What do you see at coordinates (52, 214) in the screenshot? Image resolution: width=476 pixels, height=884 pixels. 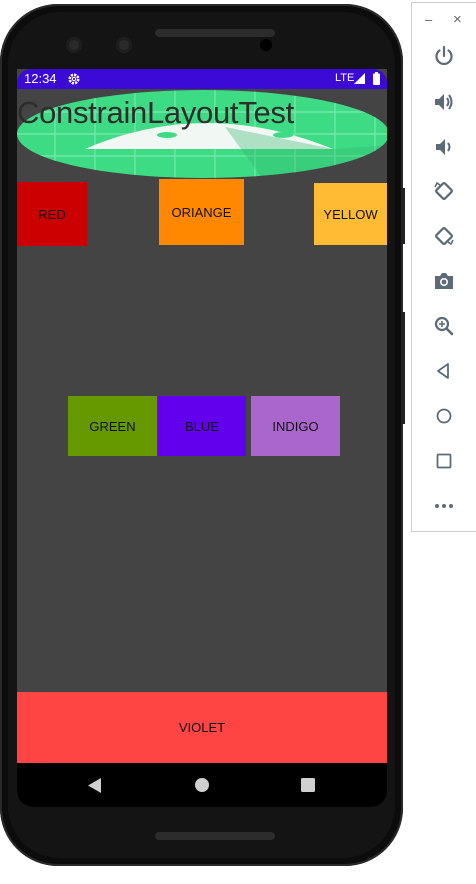 I see `red-button: RED` at bounding box center [52, 214].